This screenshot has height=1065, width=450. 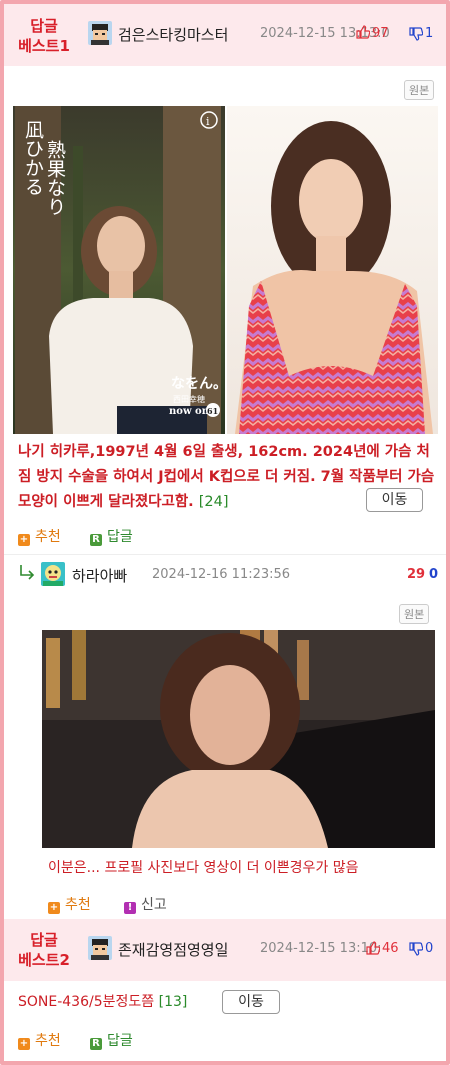 I want to click on svg-text: now on, so click(x=189, y=411).